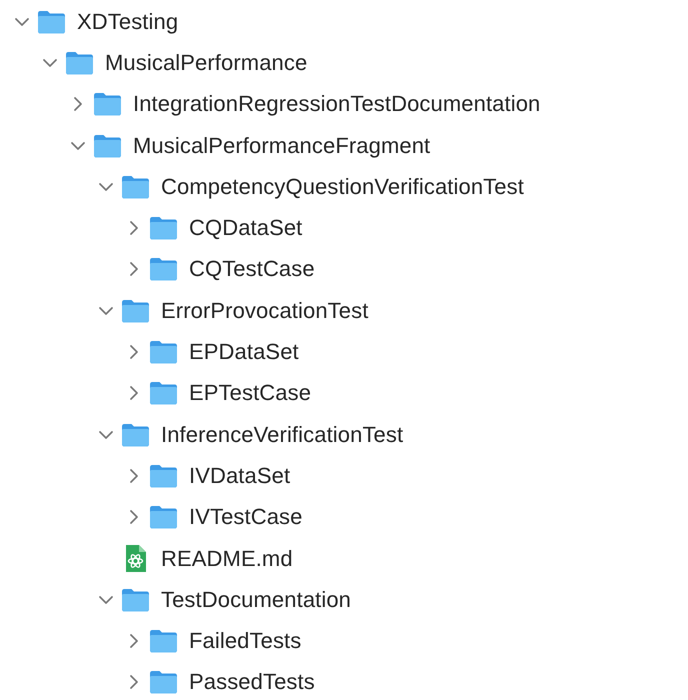 The height and width of the screenshot is (700, 688). What do you see at coordinates (264, 311) in the screenshot?
I see `folder-name: ErrorProvocationTest` at bounding box center [264, 311].